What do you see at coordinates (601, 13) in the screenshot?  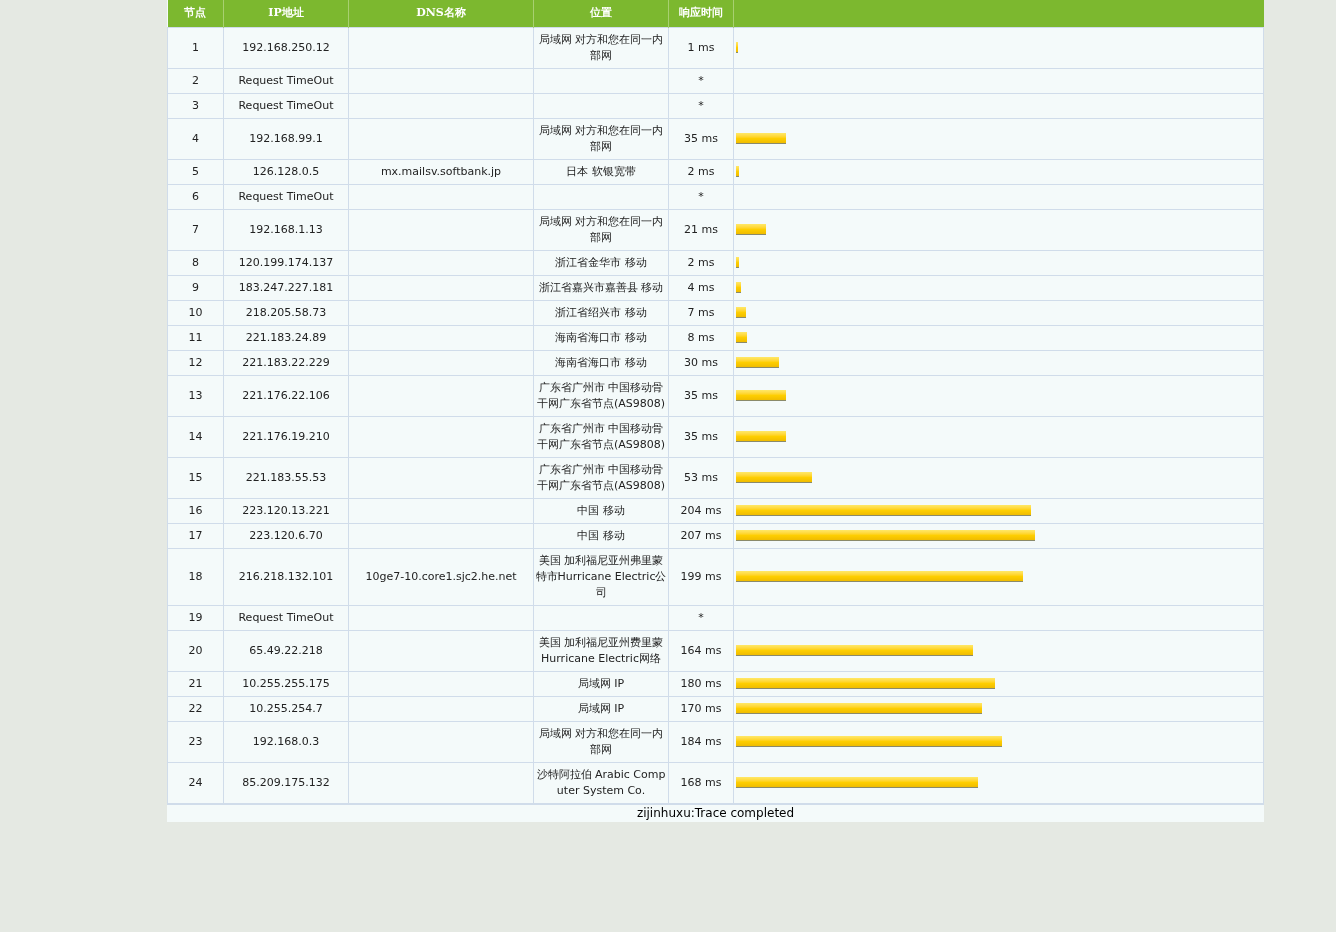 I see `column-header: 位置` at bounding box center [601, 13].